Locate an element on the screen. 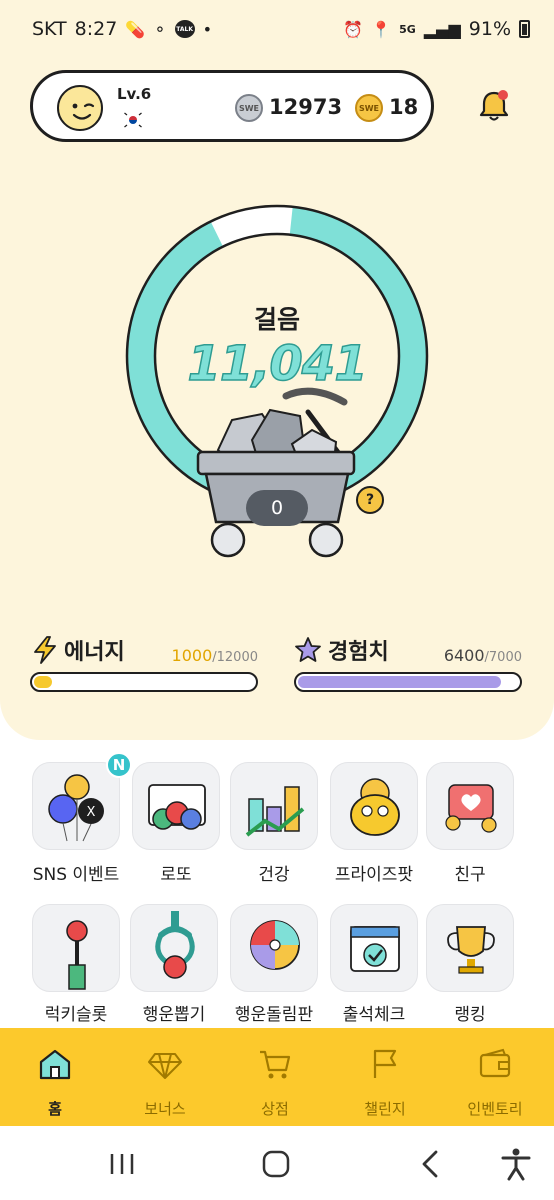 This screenshot has height=1200, width=554. nav-challenge: 챌린지 is located at coordinates (385, 1077).